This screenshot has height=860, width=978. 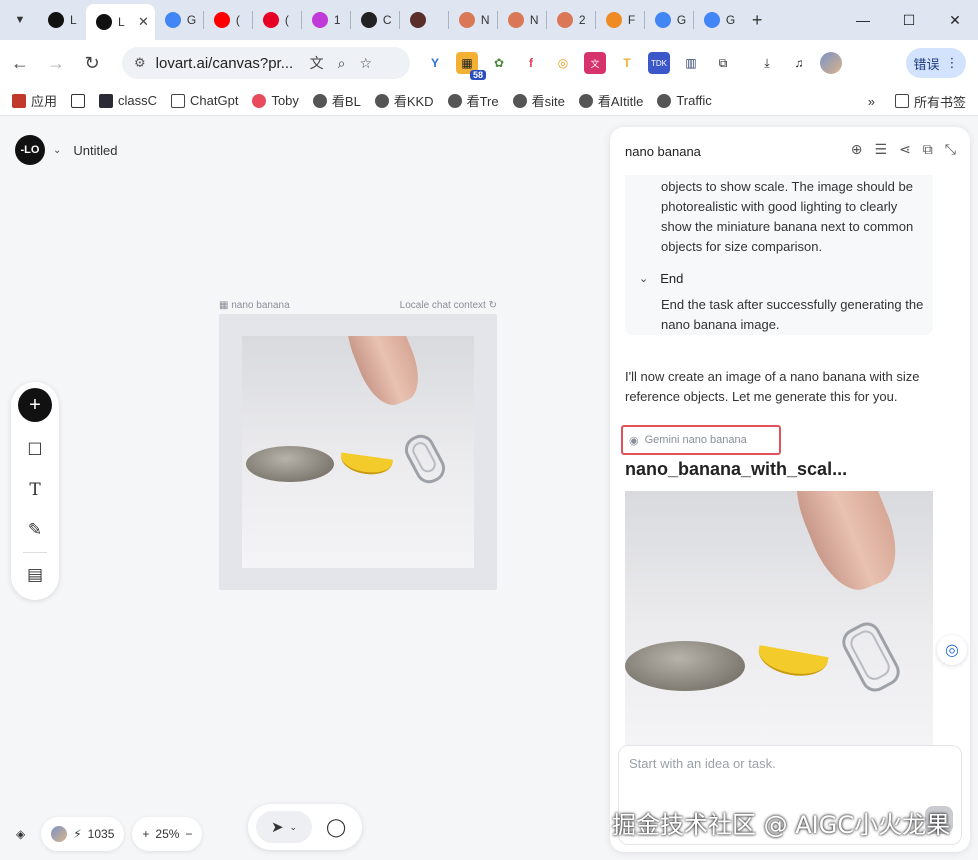 What do you see at coordinates (571, 20) in the screenshot?
I see `tab-10: 2` at bounding box center [571, 20].